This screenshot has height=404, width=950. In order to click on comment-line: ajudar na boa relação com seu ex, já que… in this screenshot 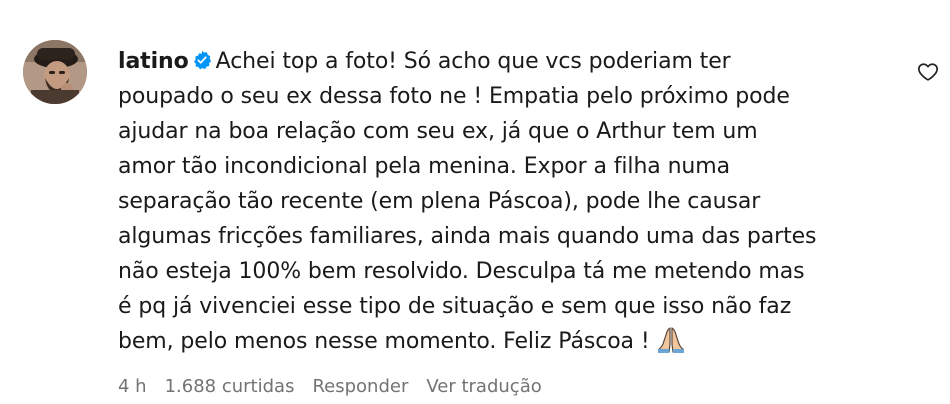, I will do `click(438, 131)`.